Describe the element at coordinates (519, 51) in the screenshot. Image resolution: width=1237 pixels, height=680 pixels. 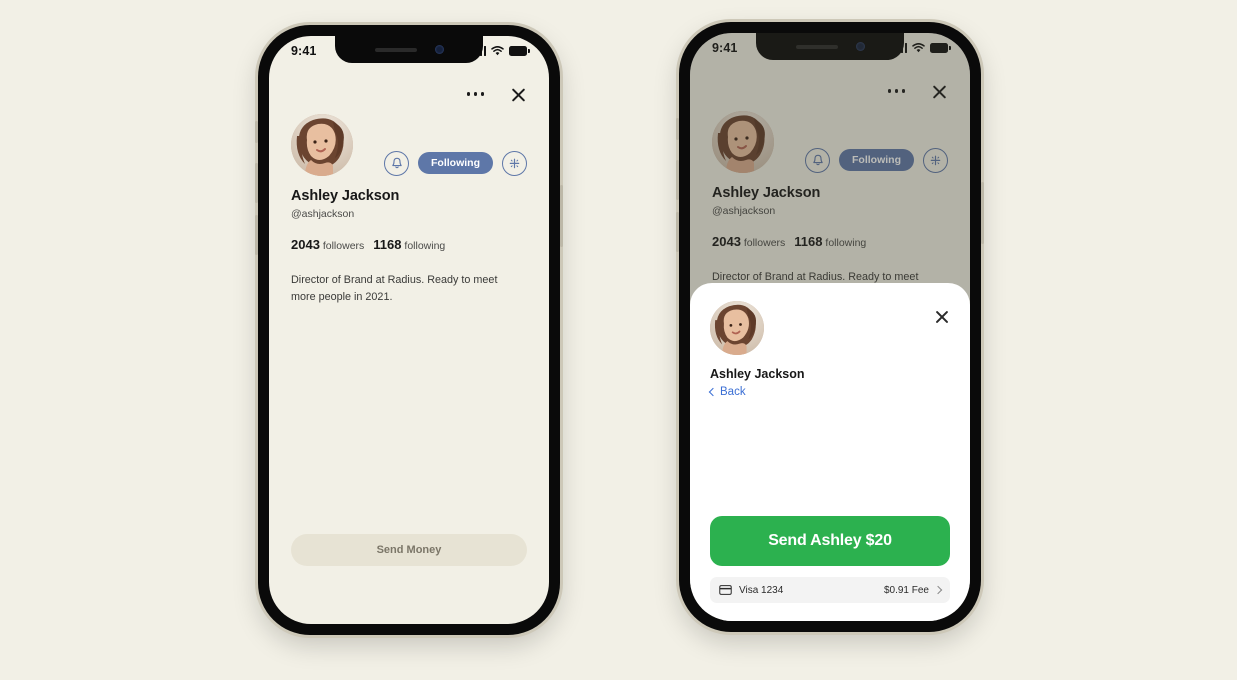
I see `battery-icon` at that location.